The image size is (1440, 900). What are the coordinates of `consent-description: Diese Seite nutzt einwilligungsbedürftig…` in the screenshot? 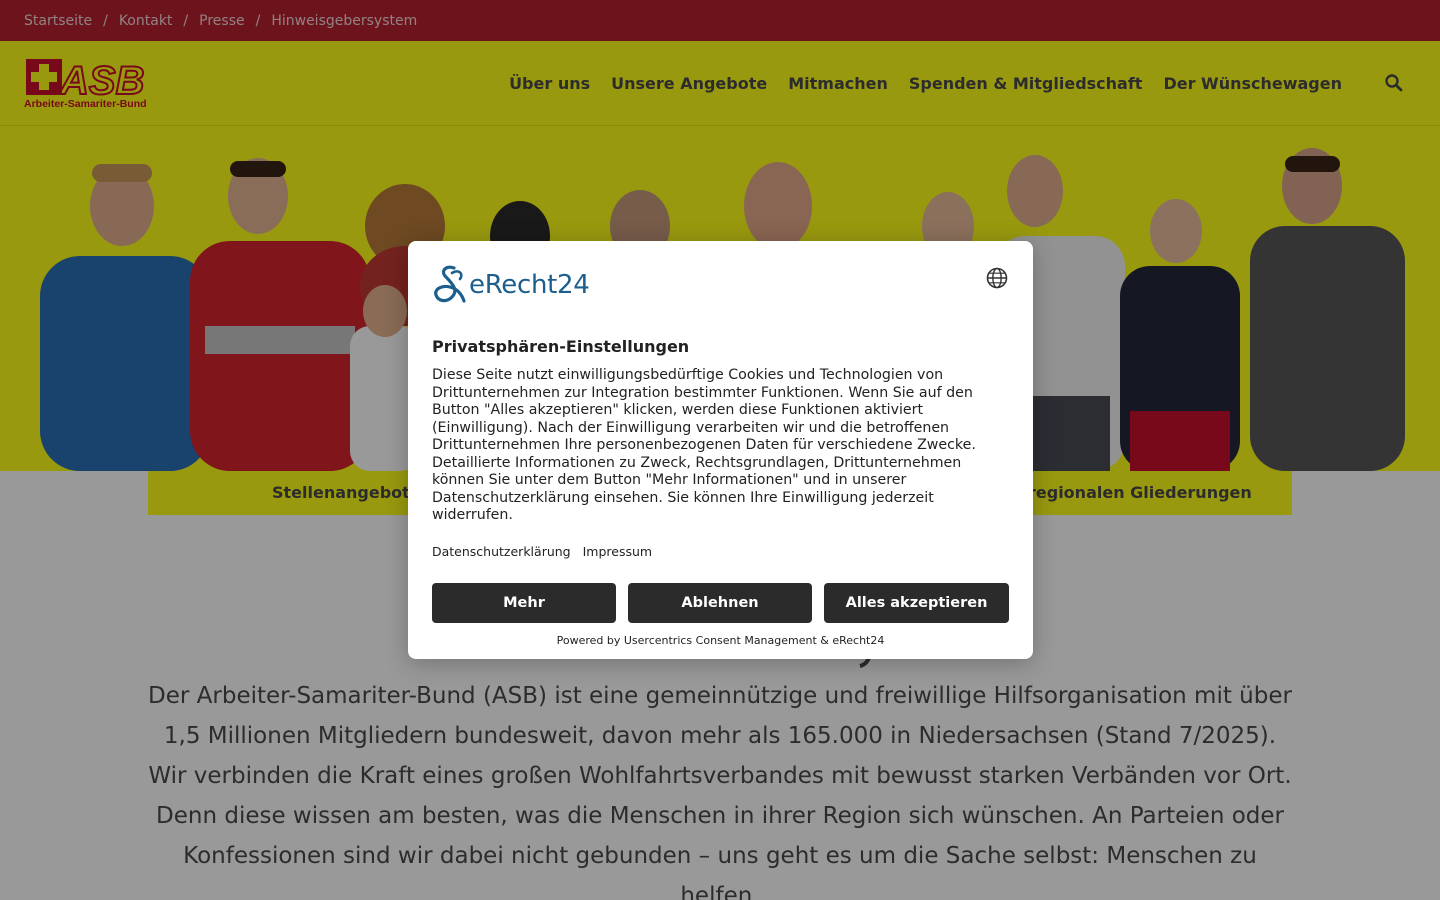 It's located at (704, 445).